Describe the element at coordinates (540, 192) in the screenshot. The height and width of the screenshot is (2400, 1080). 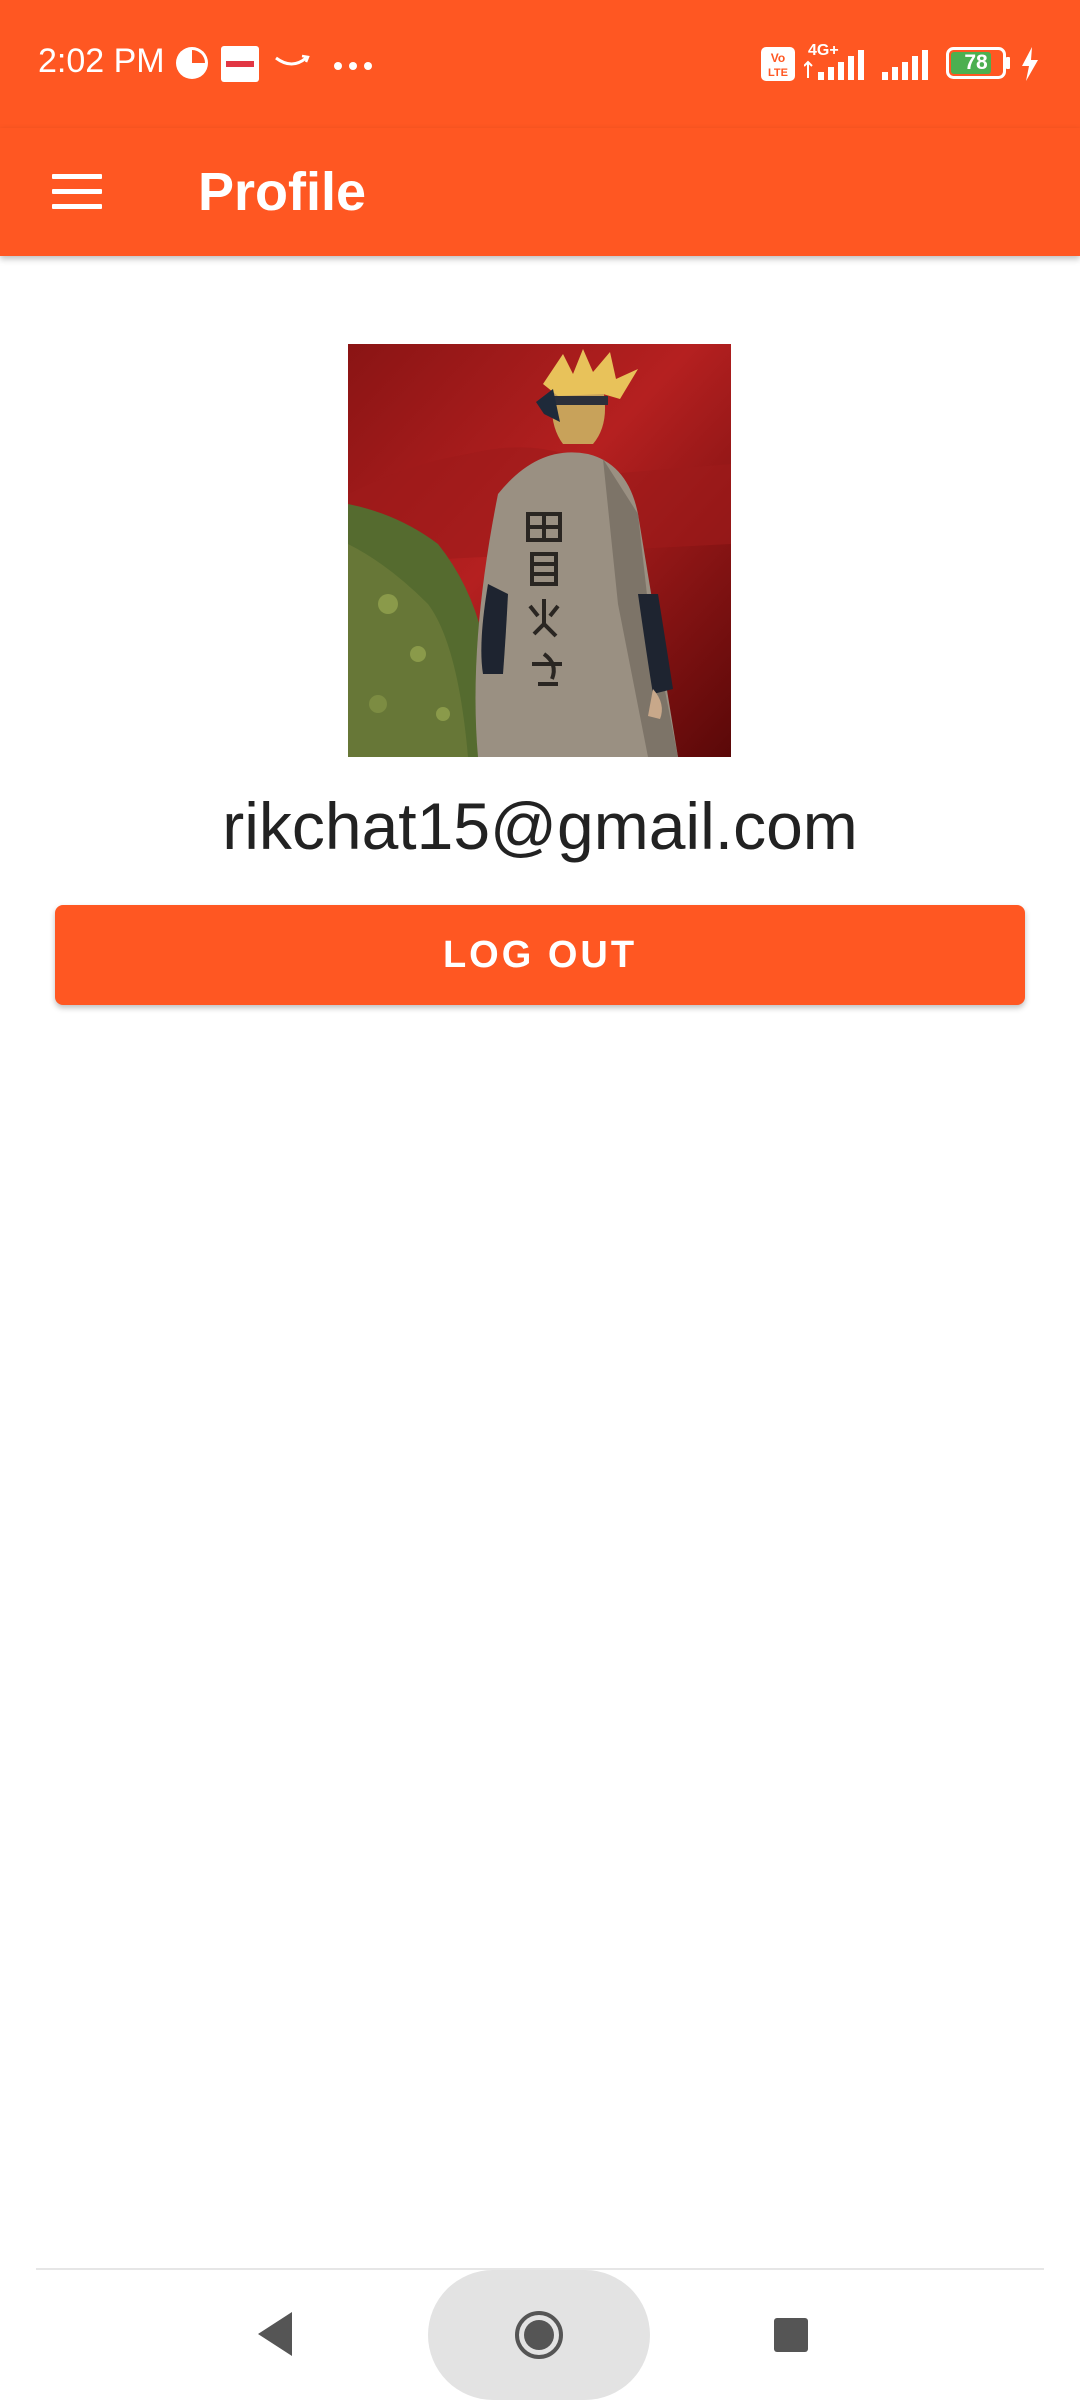
I see `app-bar: Profile` at that location.